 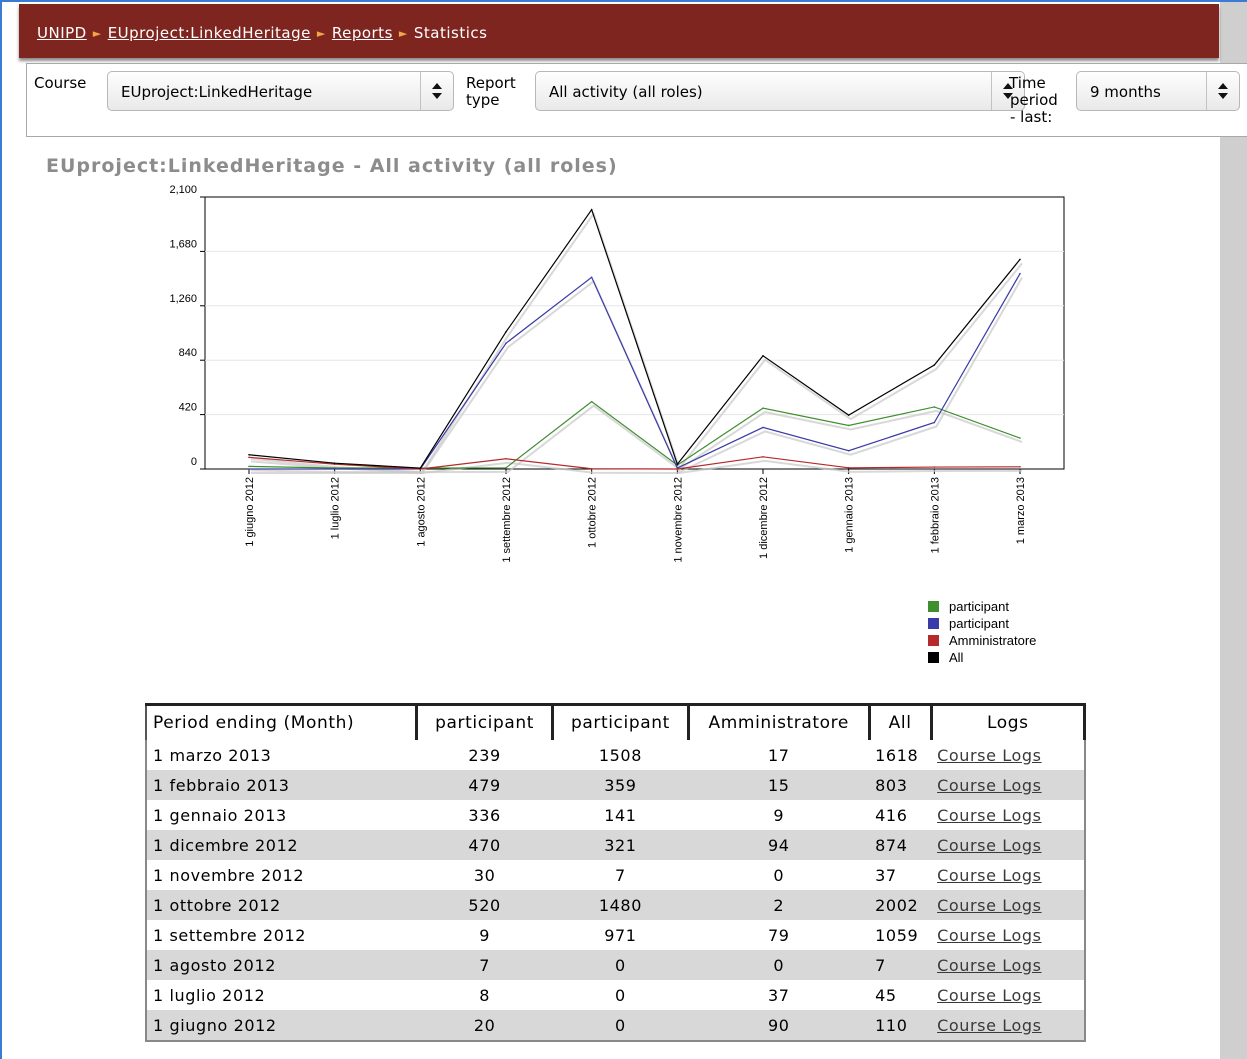 What do you see at coordinates (982, 657) in the screenshot?
I see `legend-item: All` at bounding box center [982, 657].